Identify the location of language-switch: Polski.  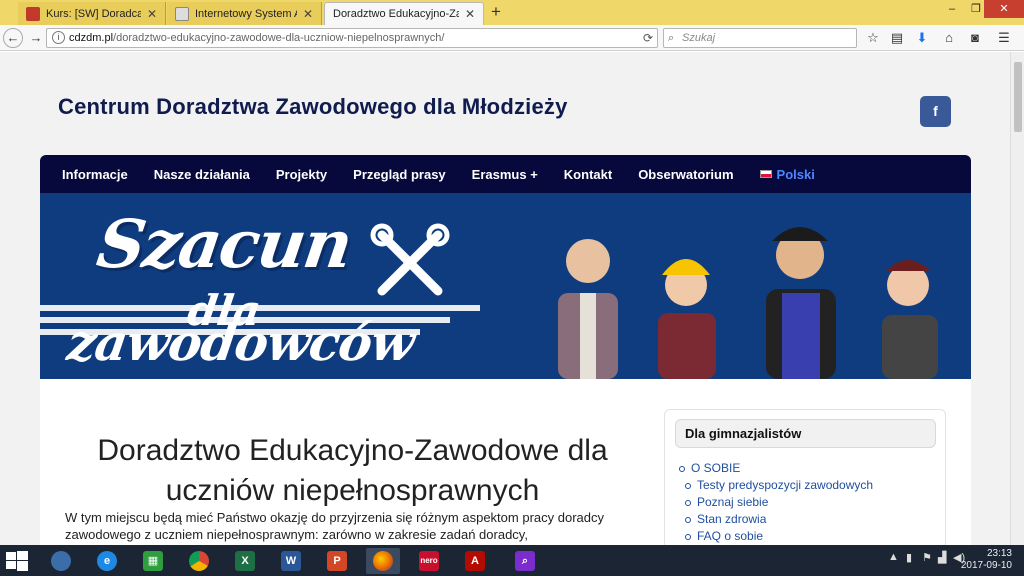
(787, 174).